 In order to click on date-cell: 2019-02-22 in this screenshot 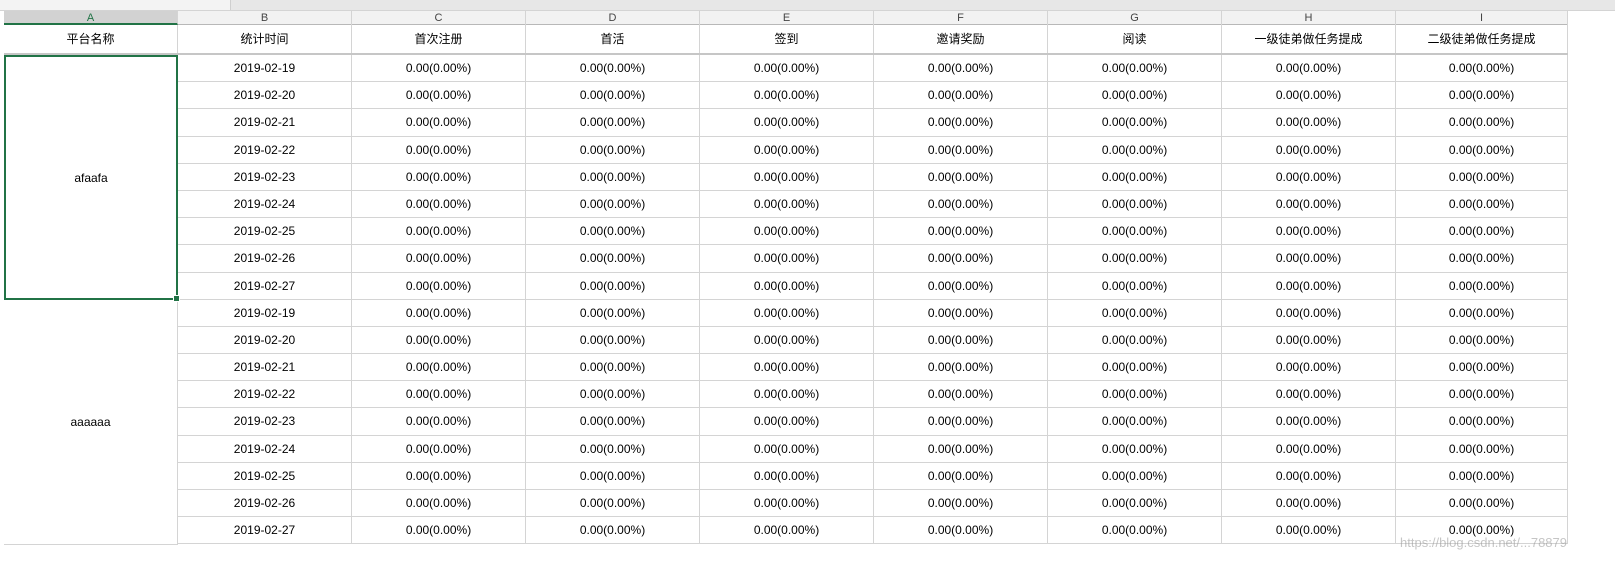, I will do `click(265, 149)`.